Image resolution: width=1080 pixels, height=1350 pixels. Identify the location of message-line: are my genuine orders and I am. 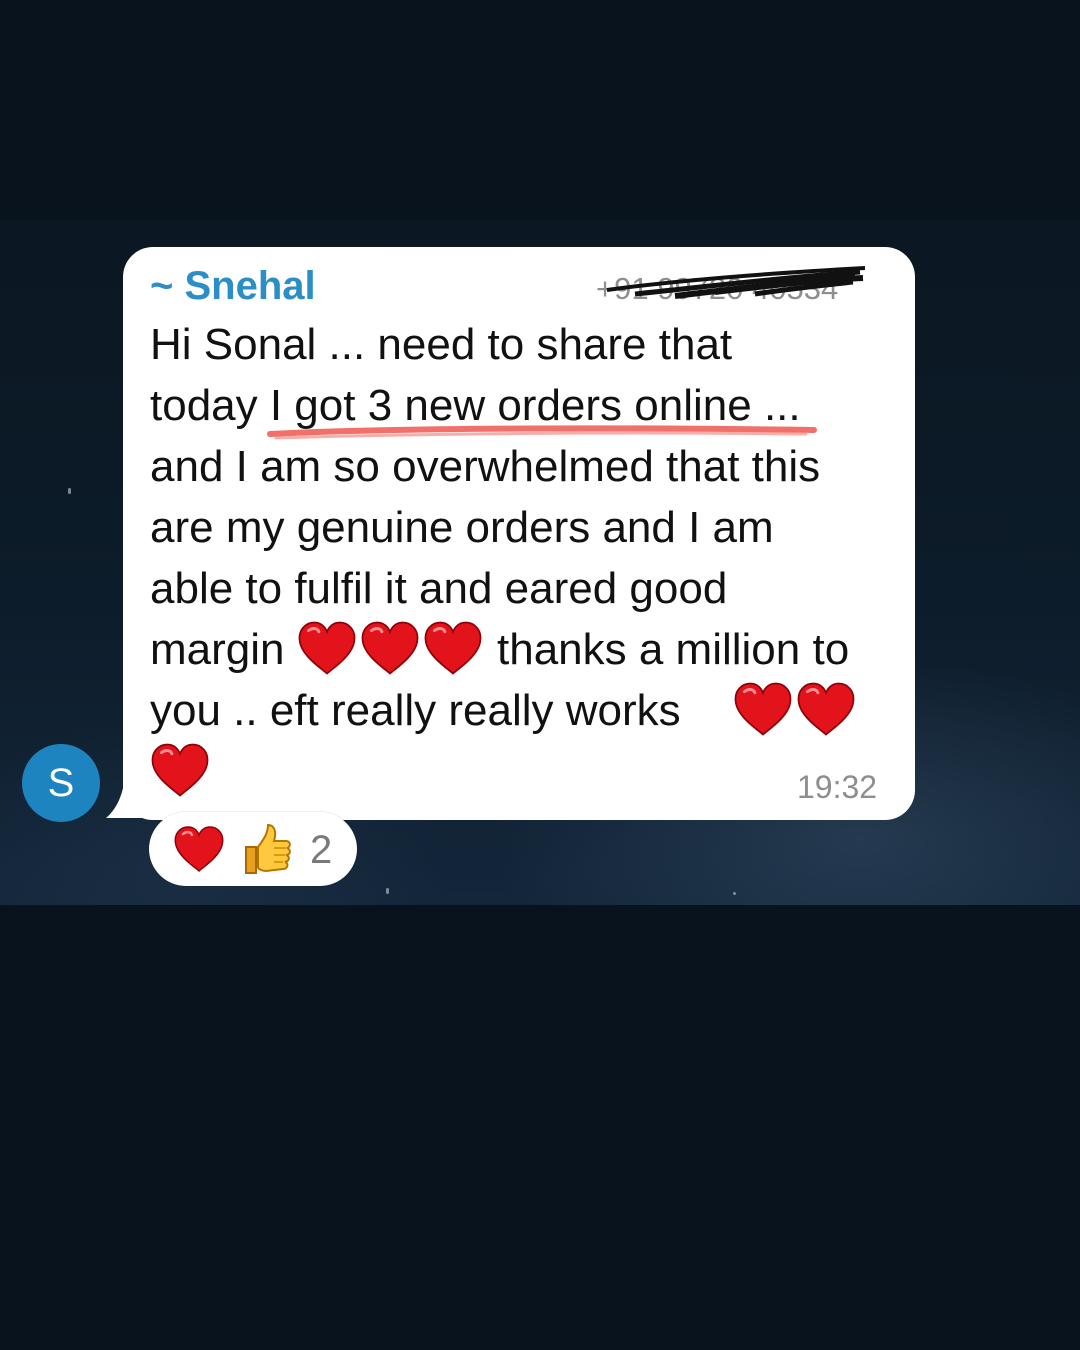
(462, 527).